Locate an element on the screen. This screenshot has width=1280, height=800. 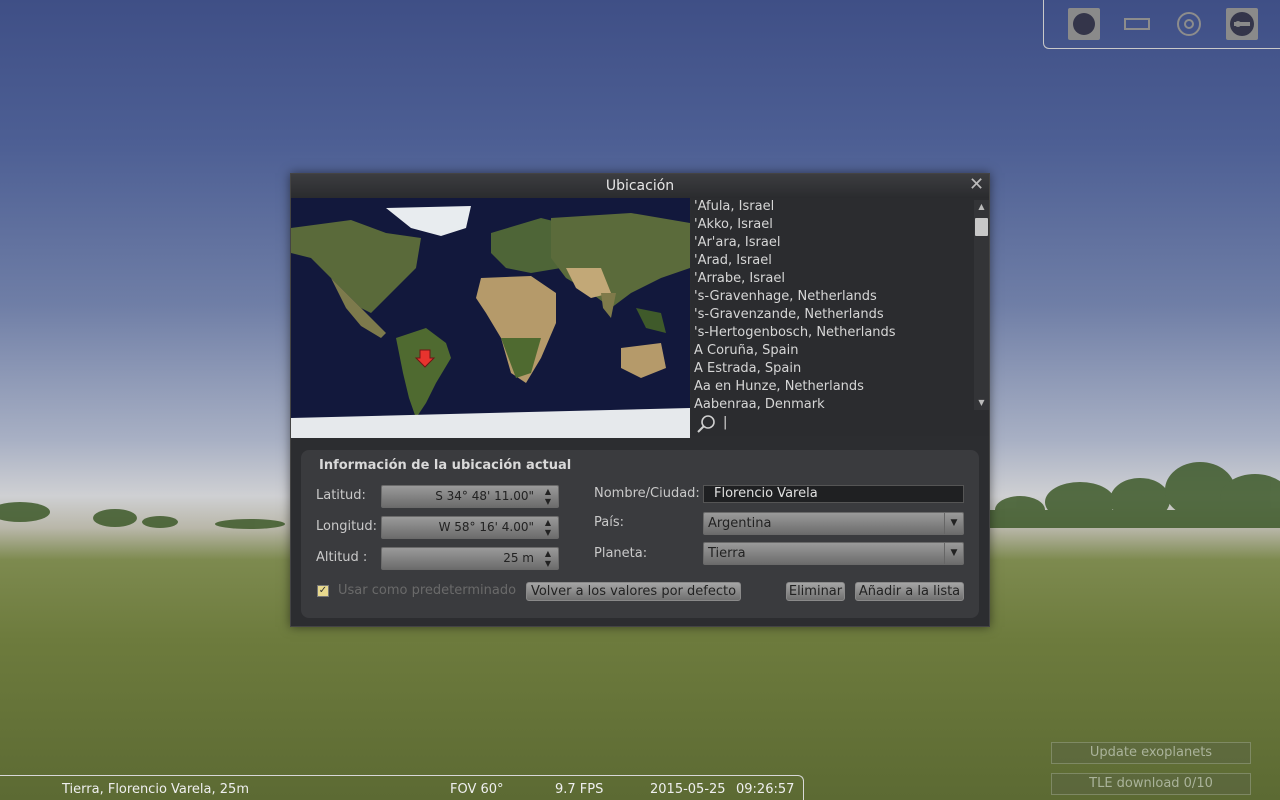
list-item: 's-Gravenhage, Netherlands is located at coordinates (785, 297).